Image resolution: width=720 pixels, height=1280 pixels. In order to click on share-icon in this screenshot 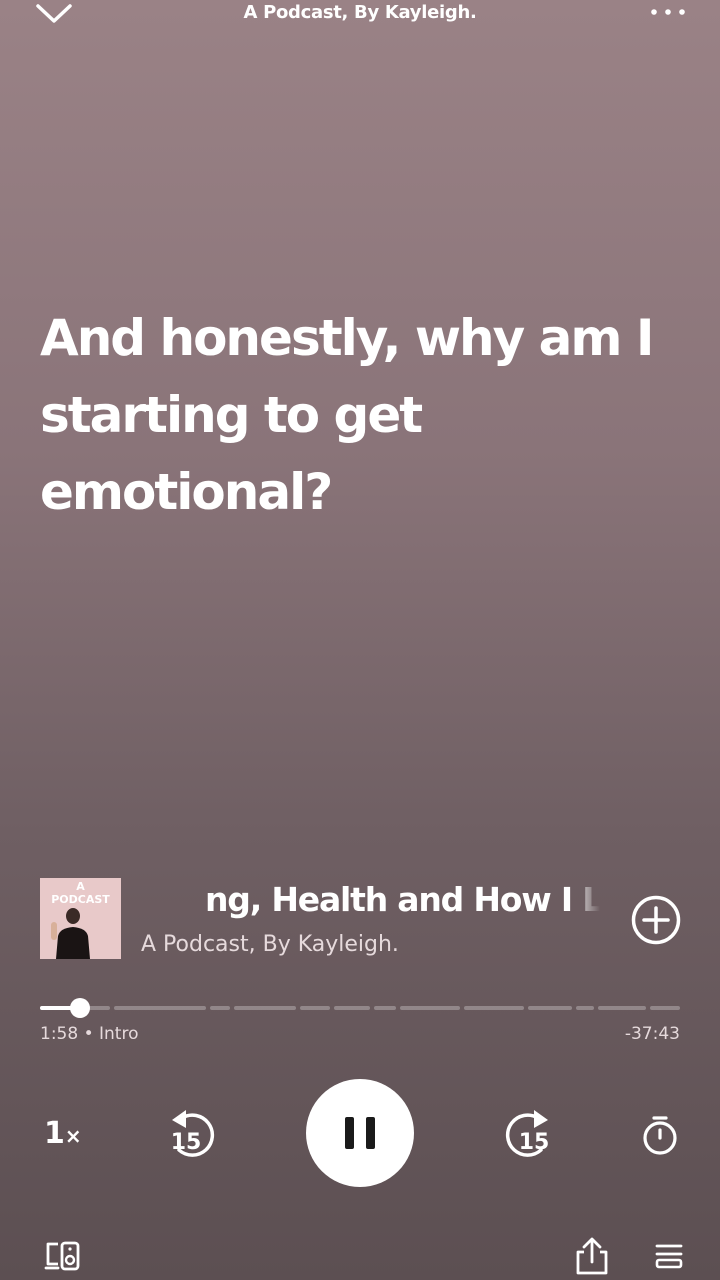, I will do `click(592, 1256)`.